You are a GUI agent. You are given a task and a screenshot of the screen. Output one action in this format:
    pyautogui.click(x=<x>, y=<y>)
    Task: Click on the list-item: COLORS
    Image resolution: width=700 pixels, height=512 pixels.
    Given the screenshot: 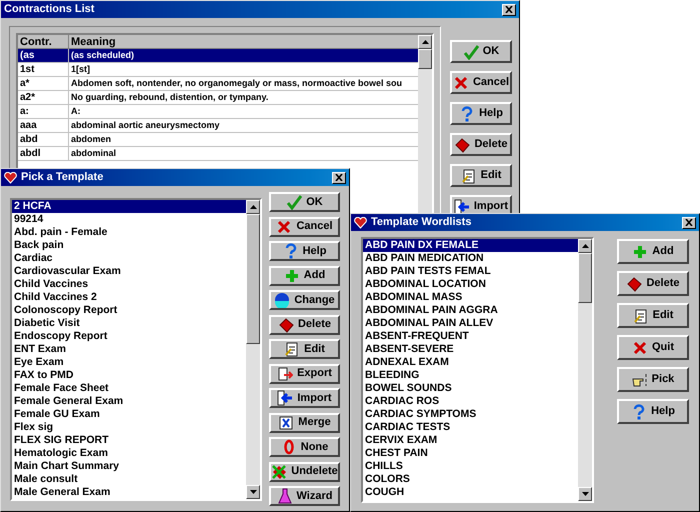 What is the action you would take?
    pyautogui.click(x=470, y=479)
    